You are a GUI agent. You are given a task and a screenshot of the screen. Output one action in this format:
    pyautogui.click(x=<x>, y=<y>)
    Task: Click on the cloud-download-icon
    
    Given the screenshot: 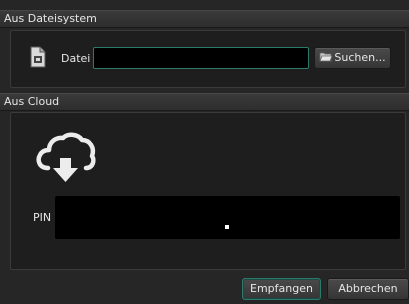 What is the action you would take?
    pyautogui.click(x=66, y=157)
    